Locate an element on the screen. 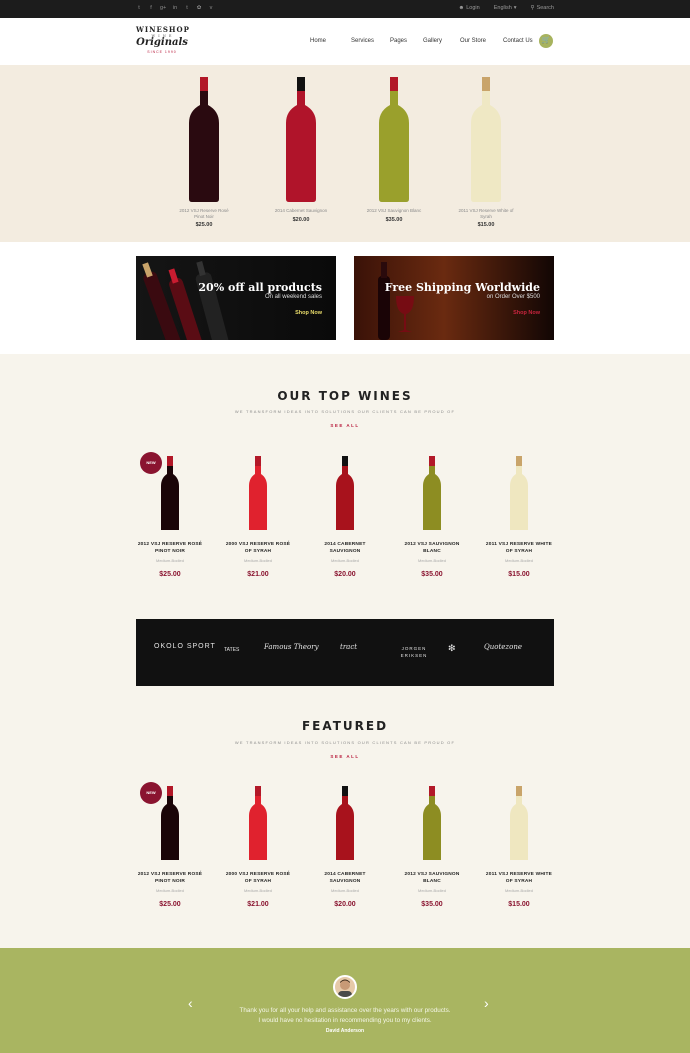  hero-product: 2011 VSJ Reserve White of Syrah $15.00 is located at coordinates (486, 146).